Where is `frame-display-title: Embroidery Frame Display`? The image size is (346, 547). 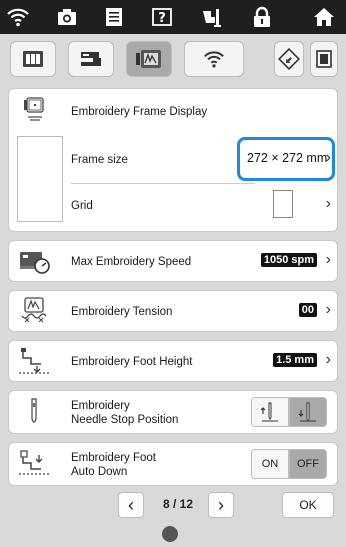 frame-display-title: Embroidery Frame Display is located at coordinates (139, 112).